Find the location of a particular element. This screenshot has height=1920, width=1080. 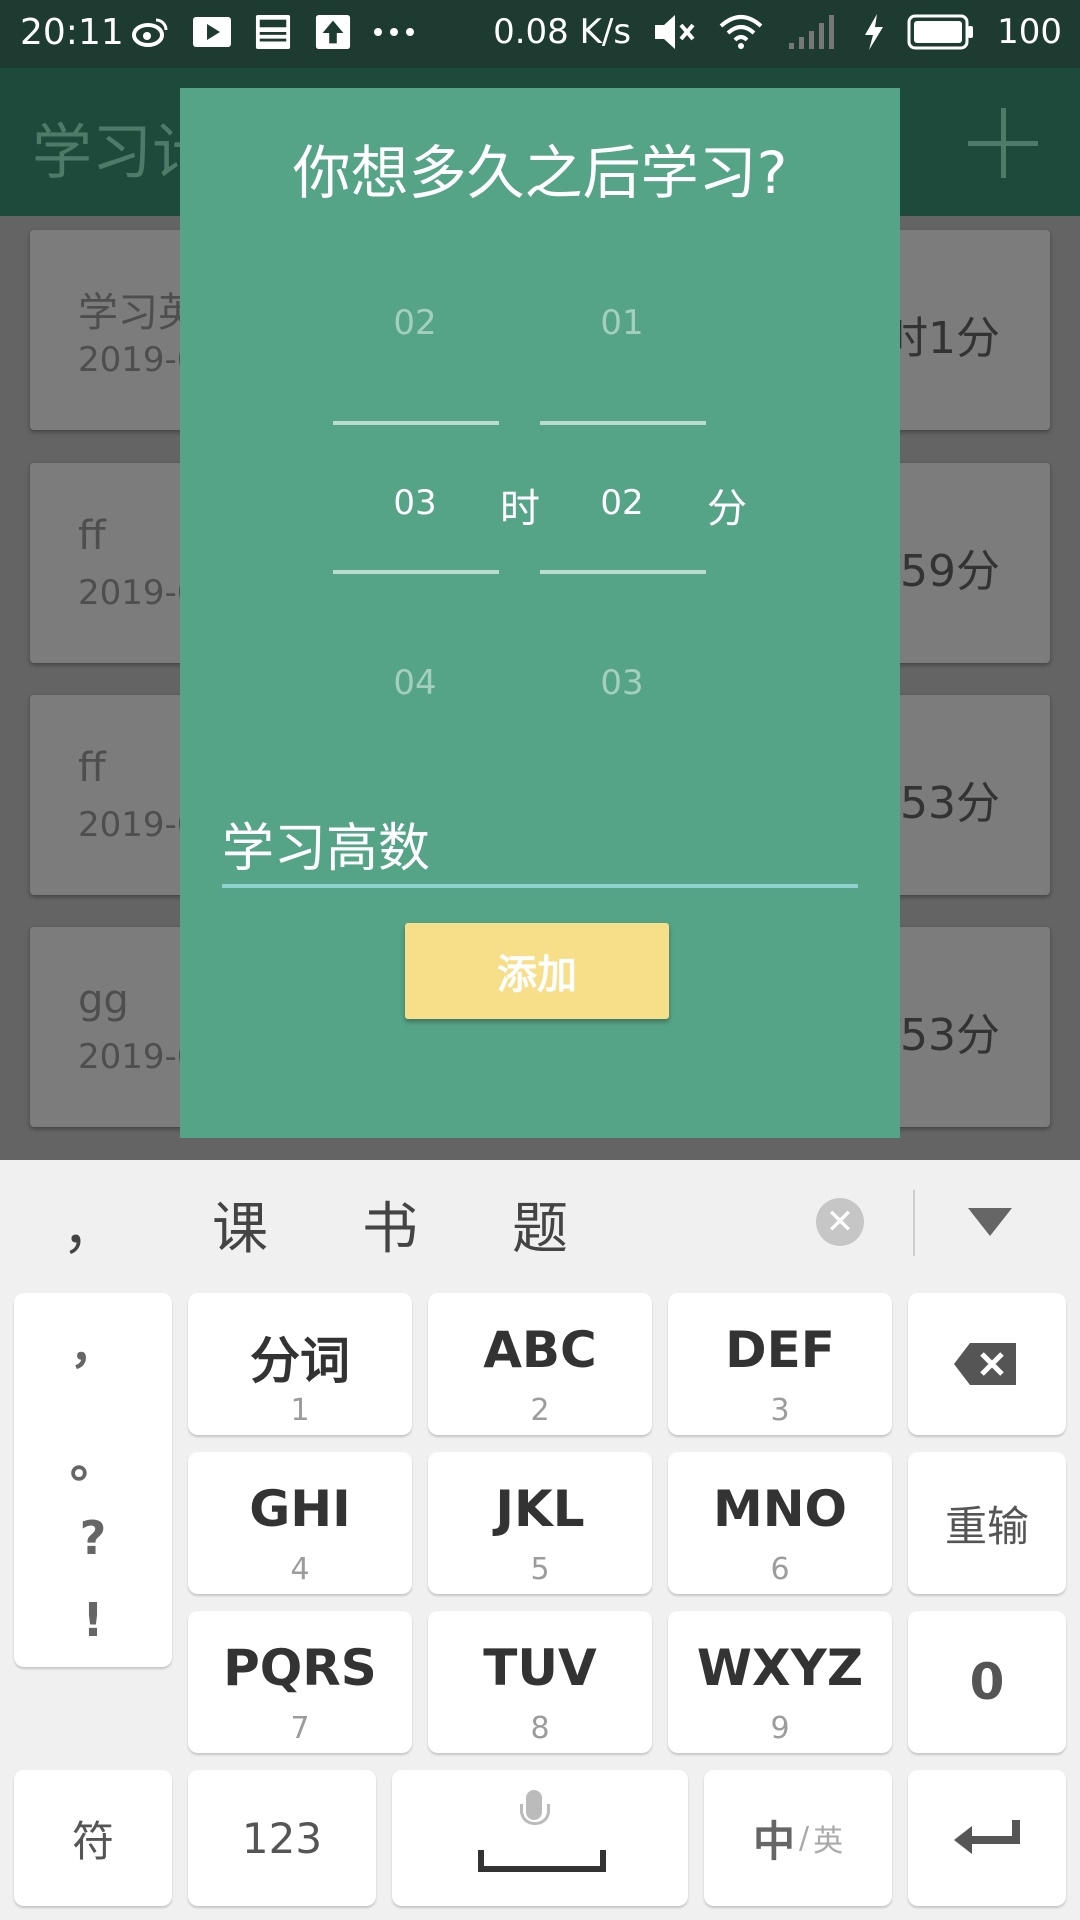

key-digit: 8 is located at coordinates (540, 1728).